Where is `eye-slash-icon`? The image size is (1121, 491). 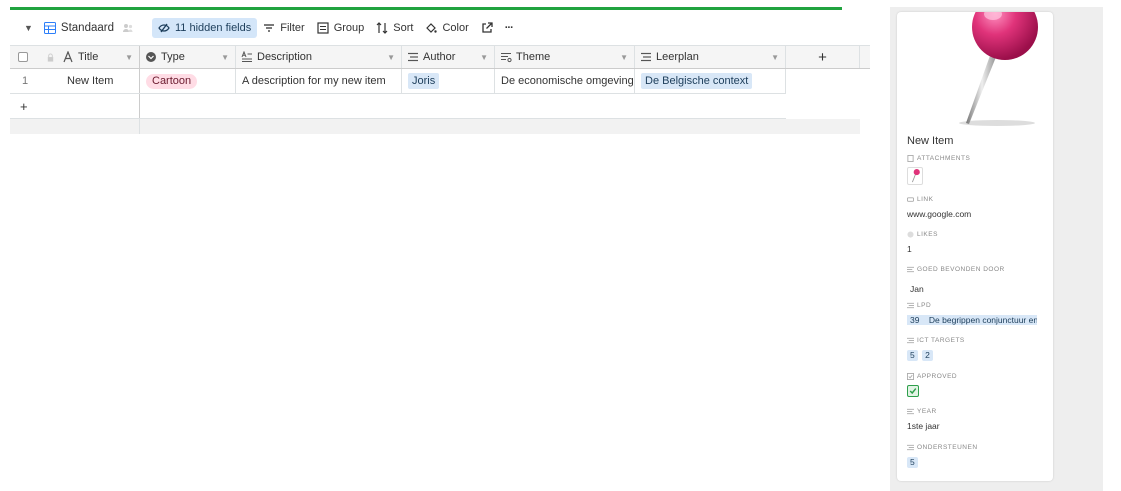 eye-slash-icon is located at coordinates (164, 28).